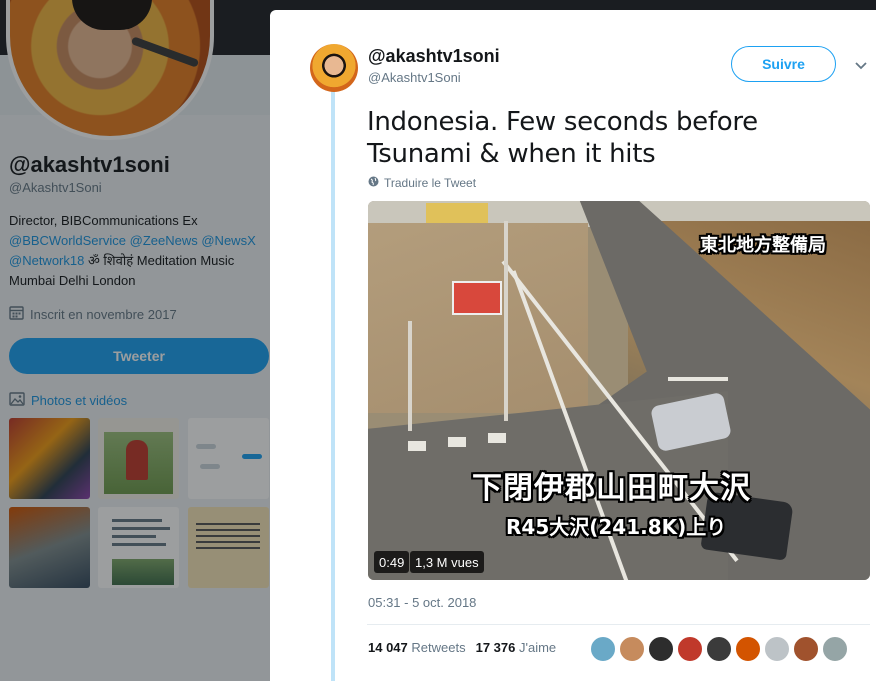 The image size is (876, 681). I want to click on tweet-stats: 14 047 Retweets 17 376 J'aime, so click(462, 647).